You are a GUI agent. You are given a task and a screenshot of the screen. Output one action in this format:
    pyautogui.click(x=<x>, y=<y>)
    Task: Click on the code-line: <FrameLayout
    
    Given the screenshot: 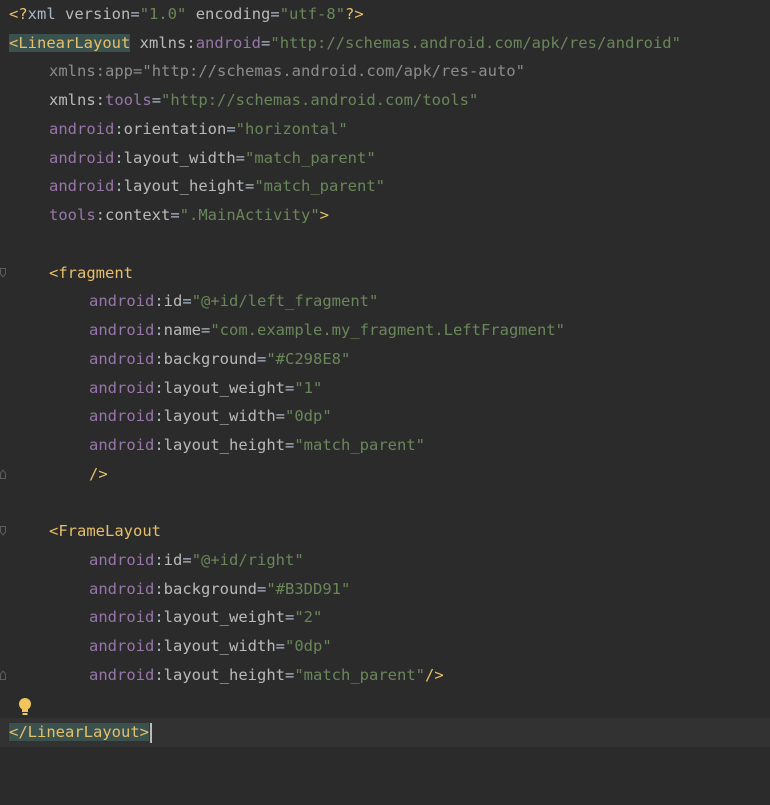 What is the action you would take?
    pyautogui.click(x=385, y=531)
    